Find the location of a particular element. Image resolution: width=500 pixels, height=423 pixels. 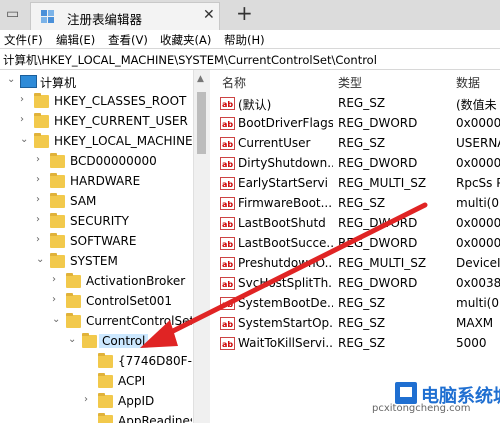

watermark-url: pcxitongcheng.com is located at coordinates (421, 408).